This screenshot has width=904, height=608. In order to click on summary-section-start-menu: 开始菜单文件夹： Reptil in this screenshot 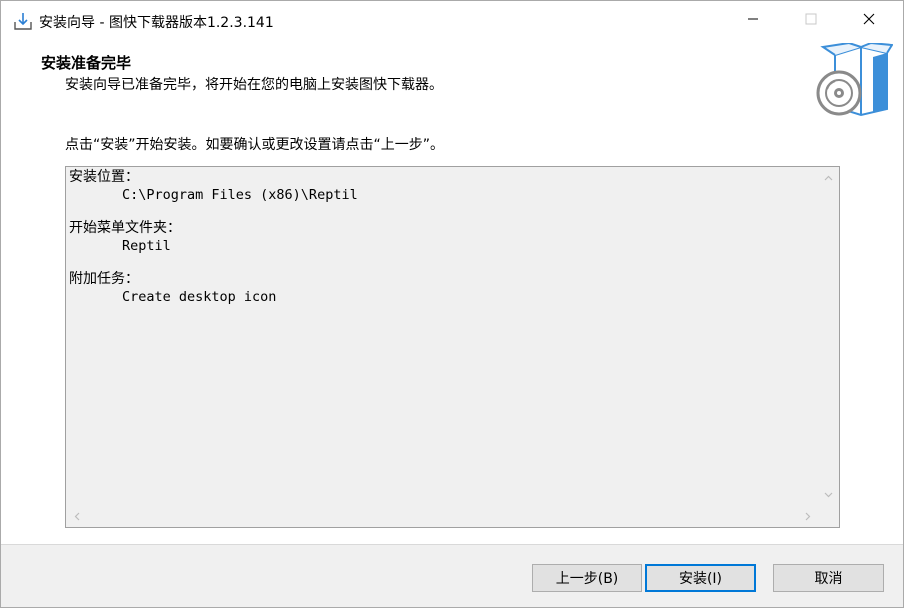, I will do `click(444, 237)`.